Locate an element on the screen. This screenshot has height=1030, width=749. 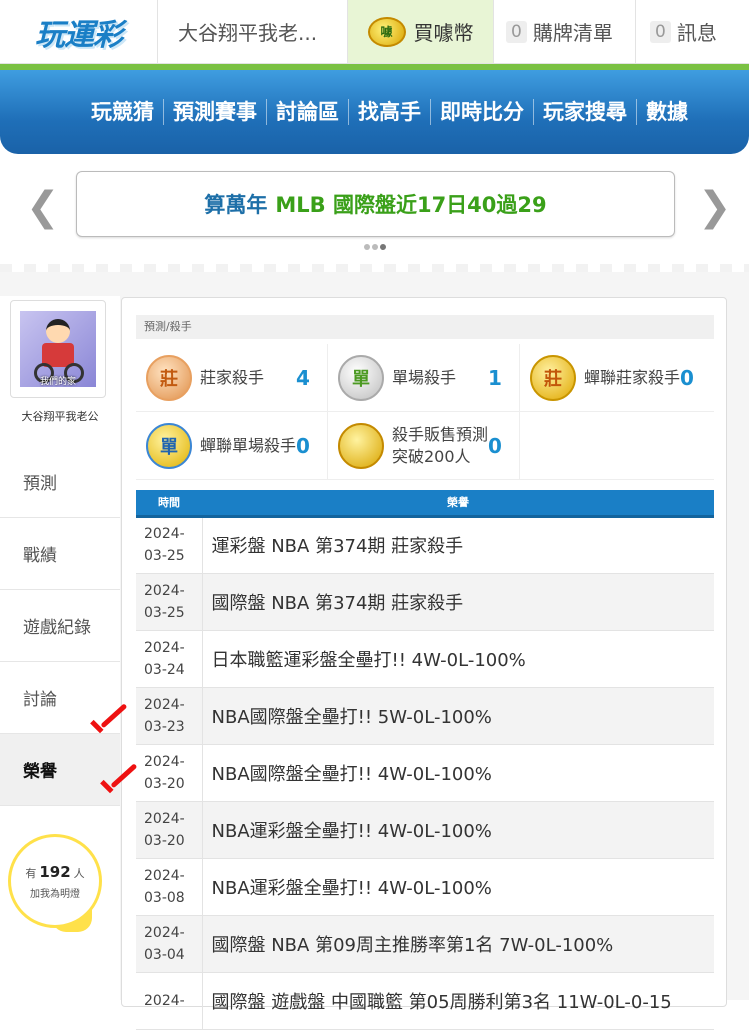
dealer-medal-icon: 莊 is located at coordinates (169, 377).